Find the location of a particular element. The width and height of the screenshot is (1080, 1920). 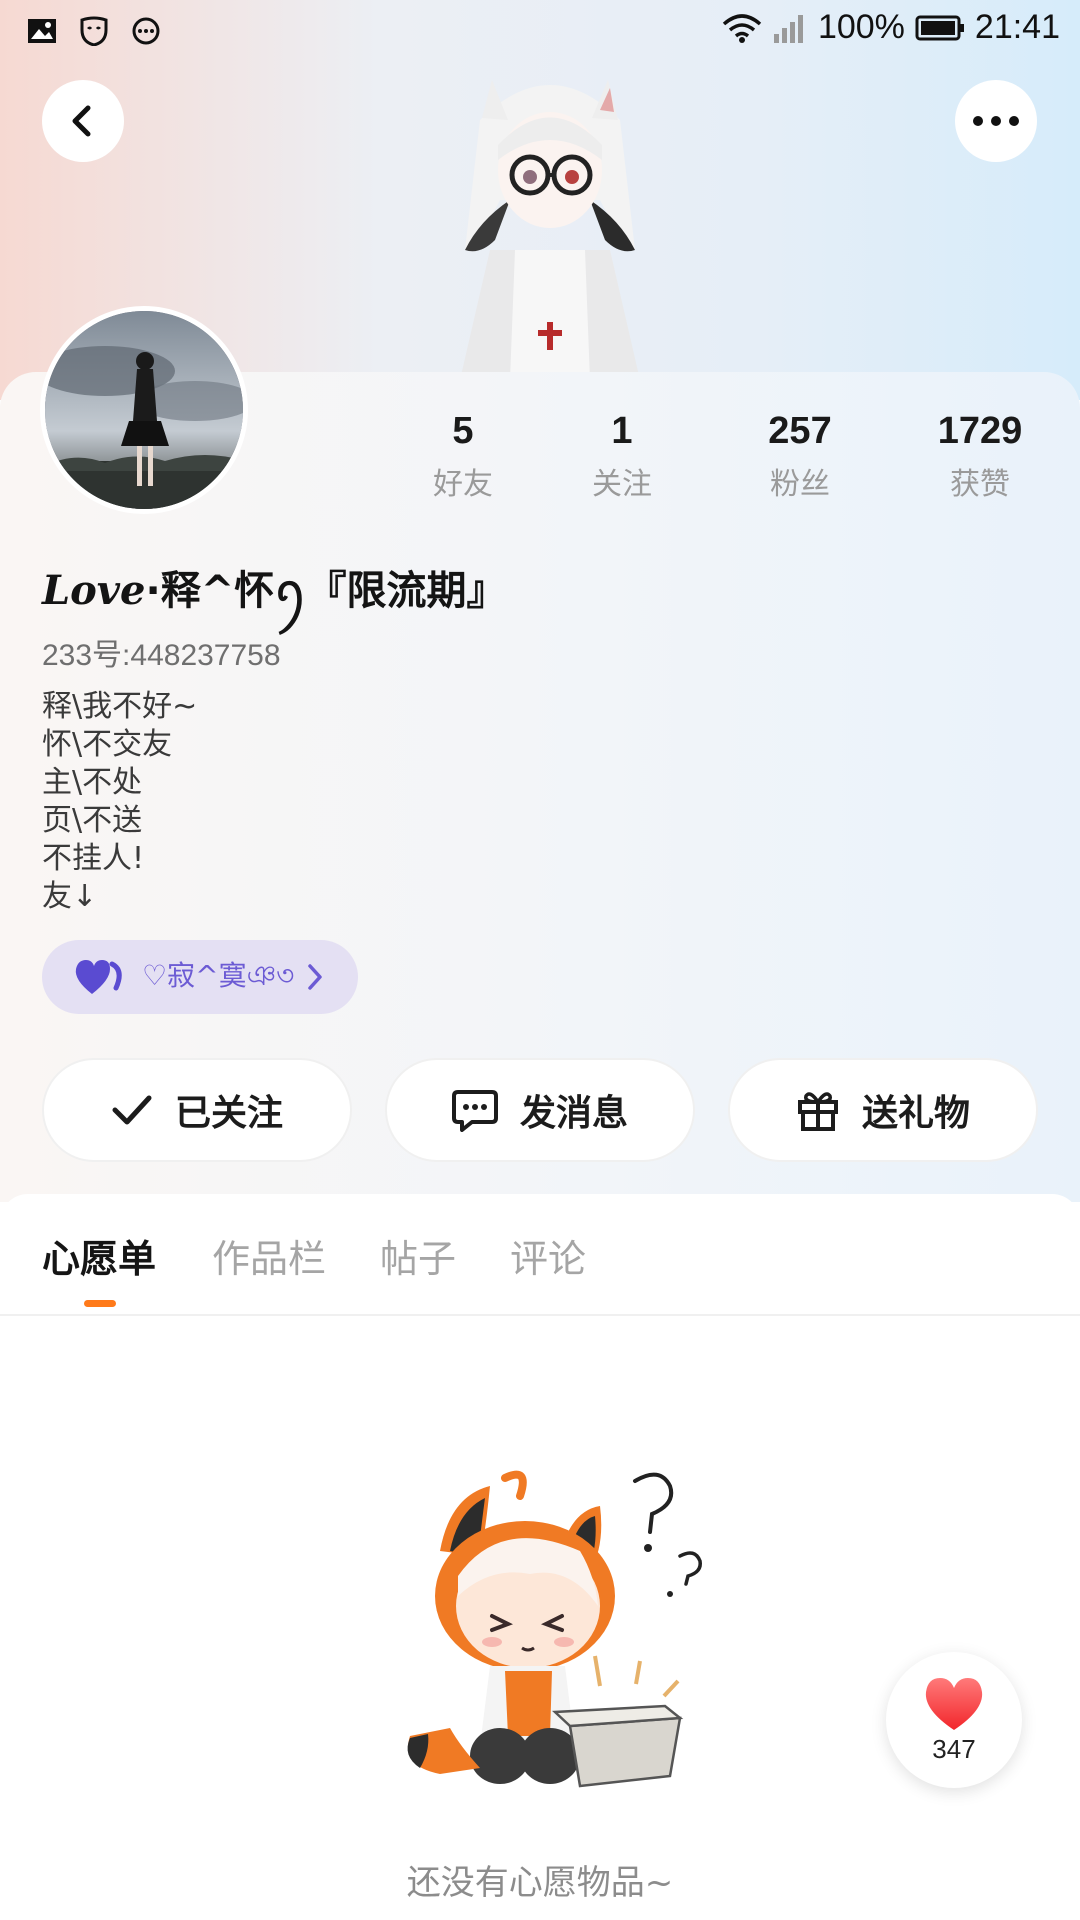

user-id: 233号:448237758 is located at coordinates (161, 655).